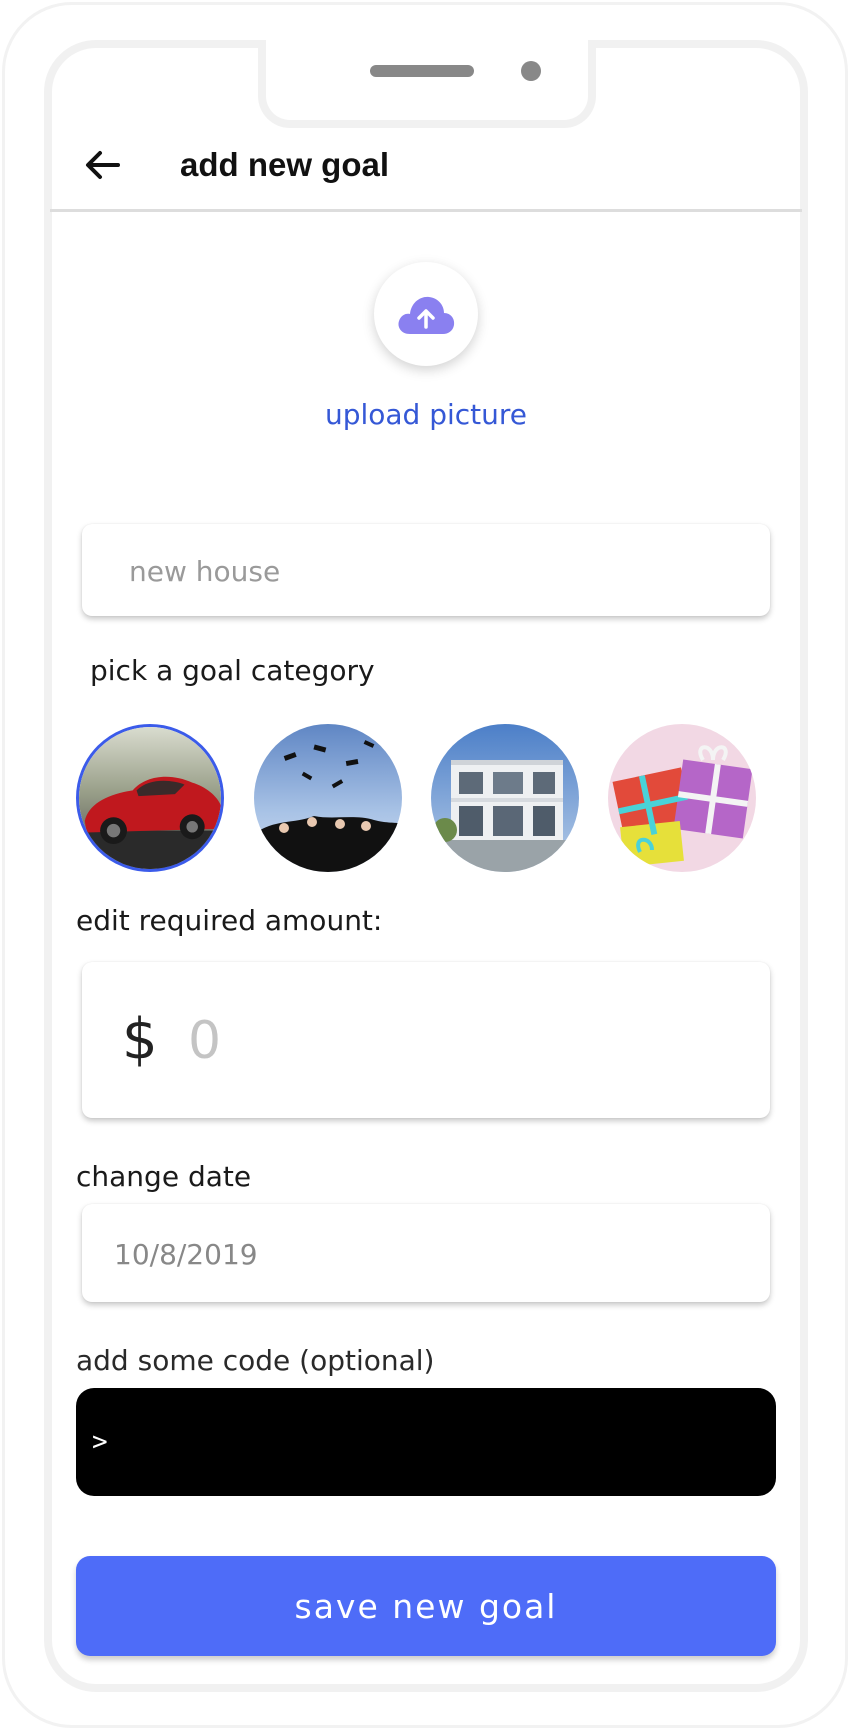  I want to click on back-button, so click(103, 165).